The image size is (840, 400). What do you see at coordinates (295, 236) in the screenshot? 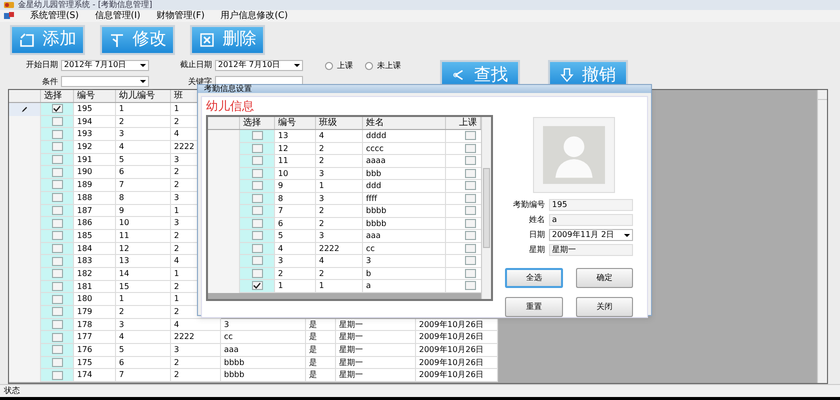
I see `table-cell: 5` at bounding box center [295, 236].